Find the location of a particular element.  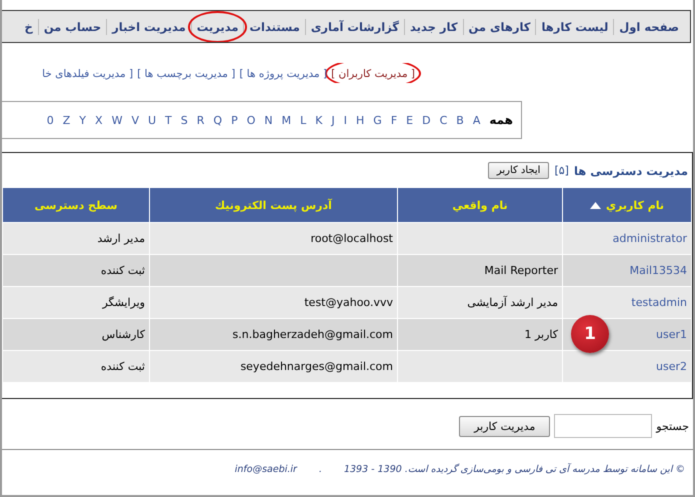

letter-filter-link: X is located at coordinates (99, 120).